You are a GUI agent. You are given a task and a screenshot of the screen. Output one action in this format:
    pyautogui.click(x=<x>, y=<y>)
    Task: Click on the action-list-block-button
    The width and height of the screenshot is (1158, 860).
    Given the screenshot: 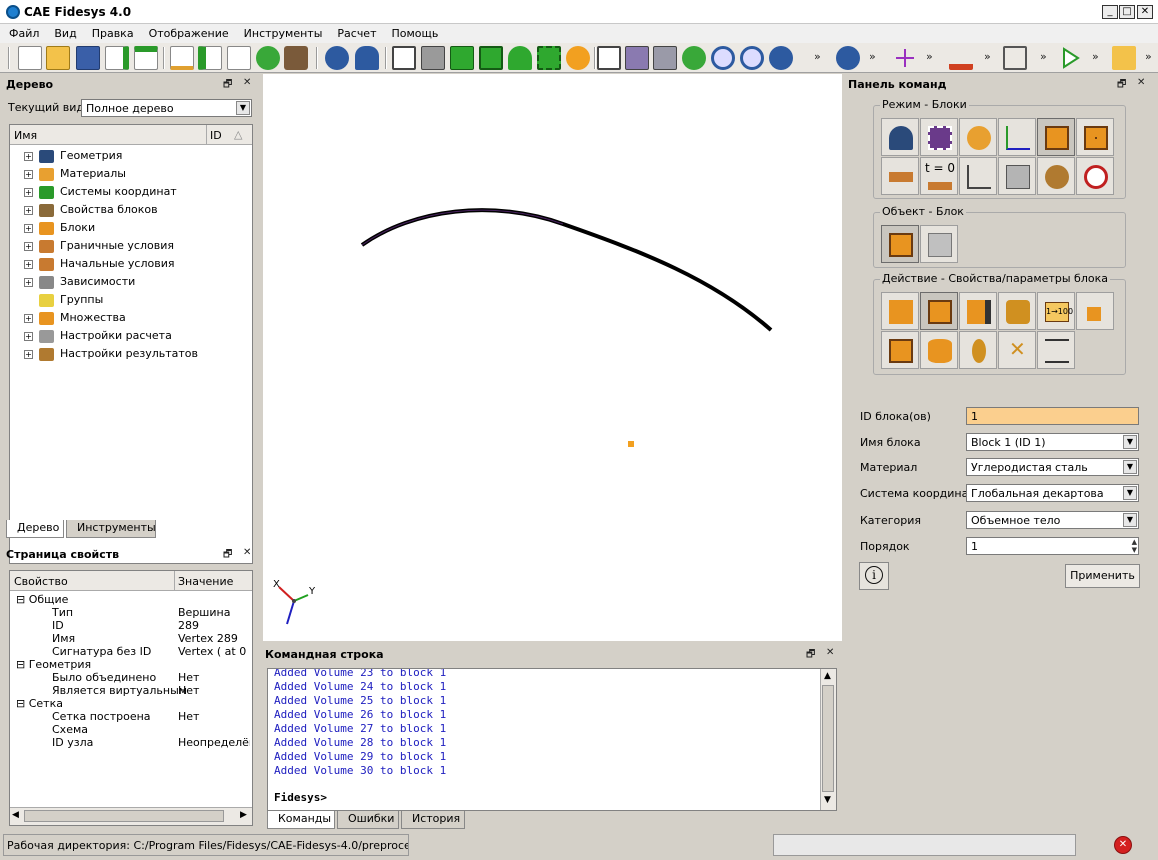 What is the action you would take?
    pyautogui.click(x=1095, y=311)
    